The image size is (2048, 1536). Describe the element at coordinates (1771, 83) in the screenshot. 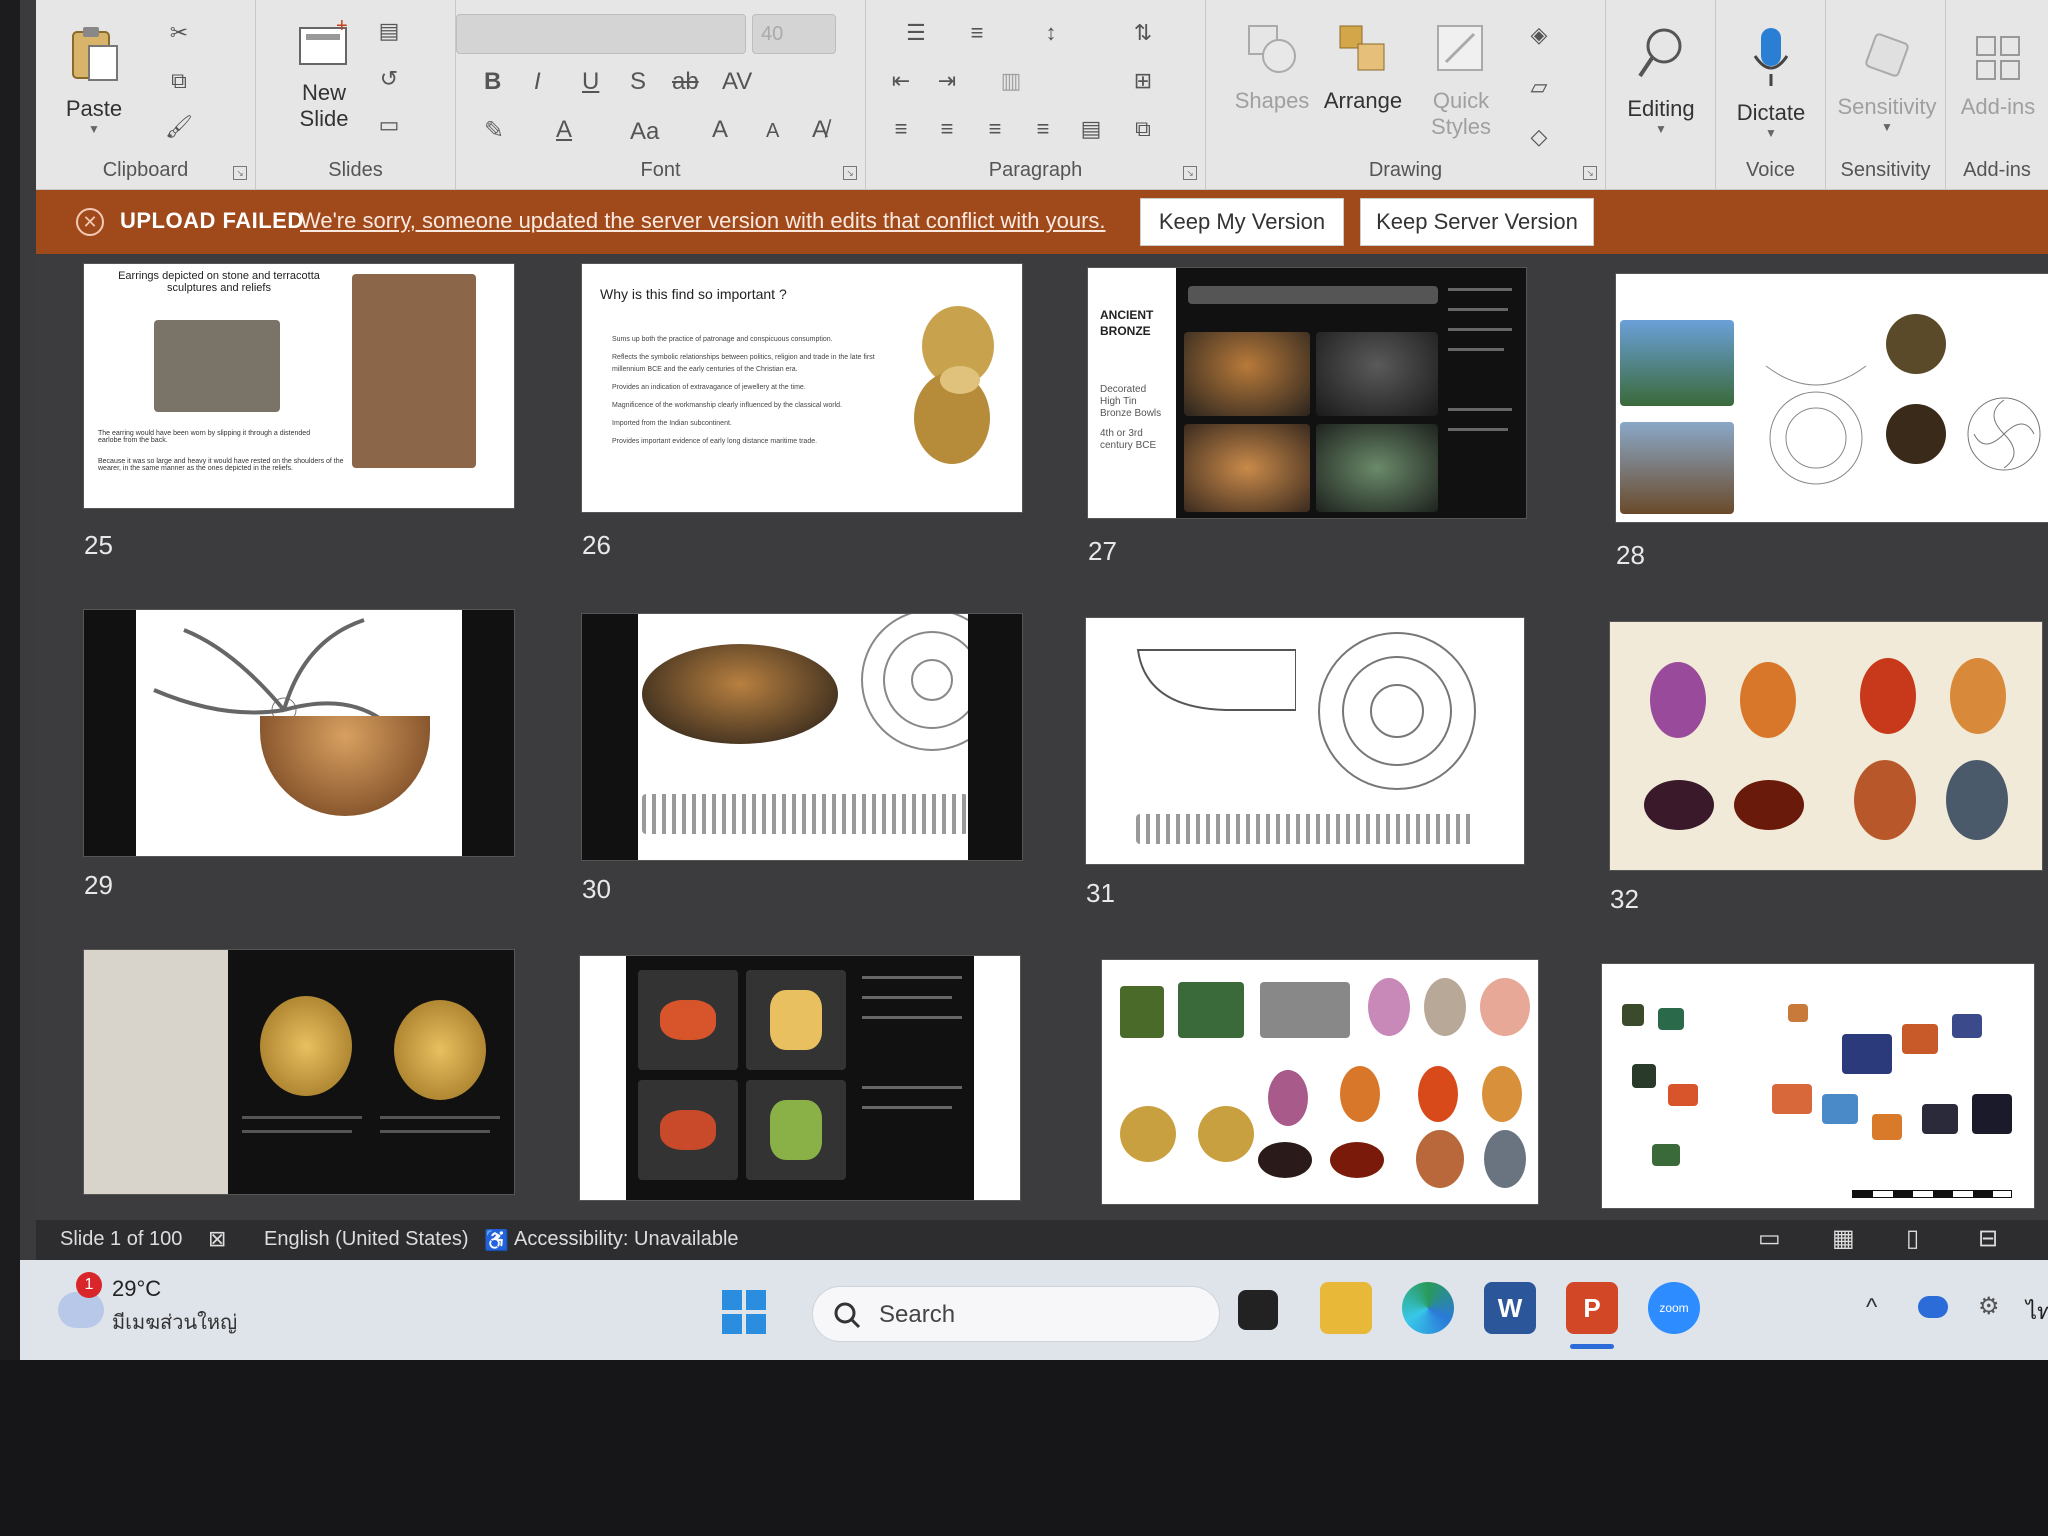

I see `dictate-button: Dictate ▼` at that location.